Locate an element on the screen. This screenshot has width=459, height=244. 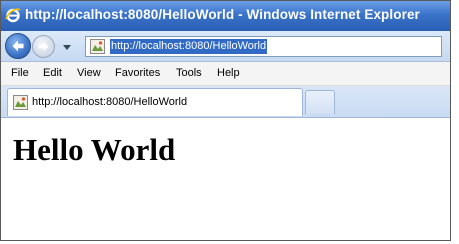
menu-bar: File Edit View Favorites Tools Help is located at coordinates (225, 74).